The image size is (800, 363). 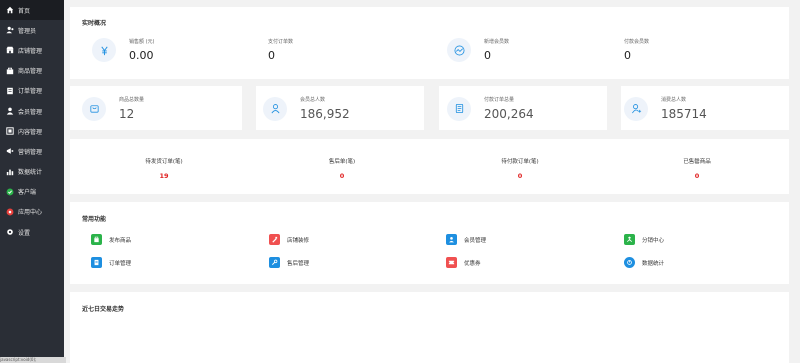 I want to click on order-management-button: 订单管理, so click(x=111, y=262).